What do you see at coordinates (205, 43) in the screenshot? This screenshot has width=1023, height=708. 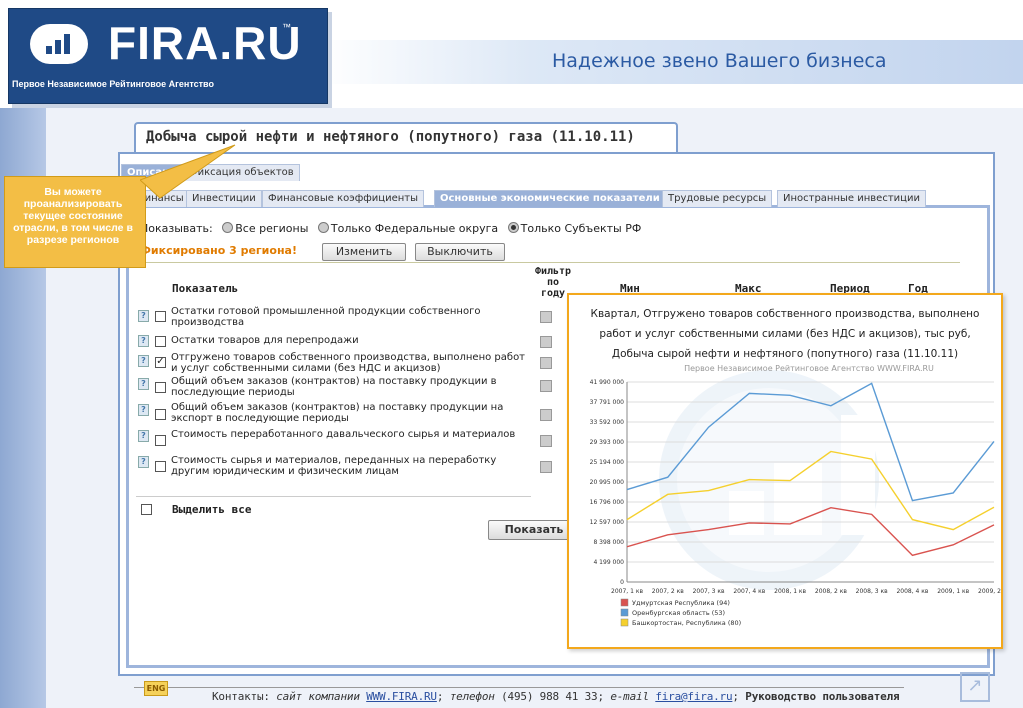 I see `logo-text: FIRA.RU` at bounding box center [205, 43].